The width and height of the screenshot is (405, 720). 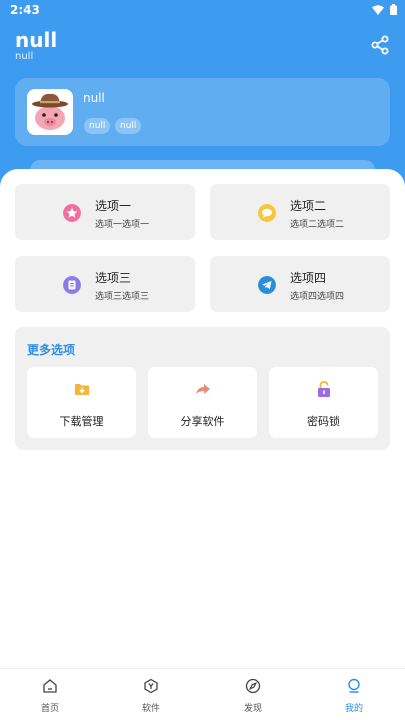 What do you see at coordinates (49, 709) in the screenshot?
I see `nav-label: 首页` at bounding box center [49, 709].